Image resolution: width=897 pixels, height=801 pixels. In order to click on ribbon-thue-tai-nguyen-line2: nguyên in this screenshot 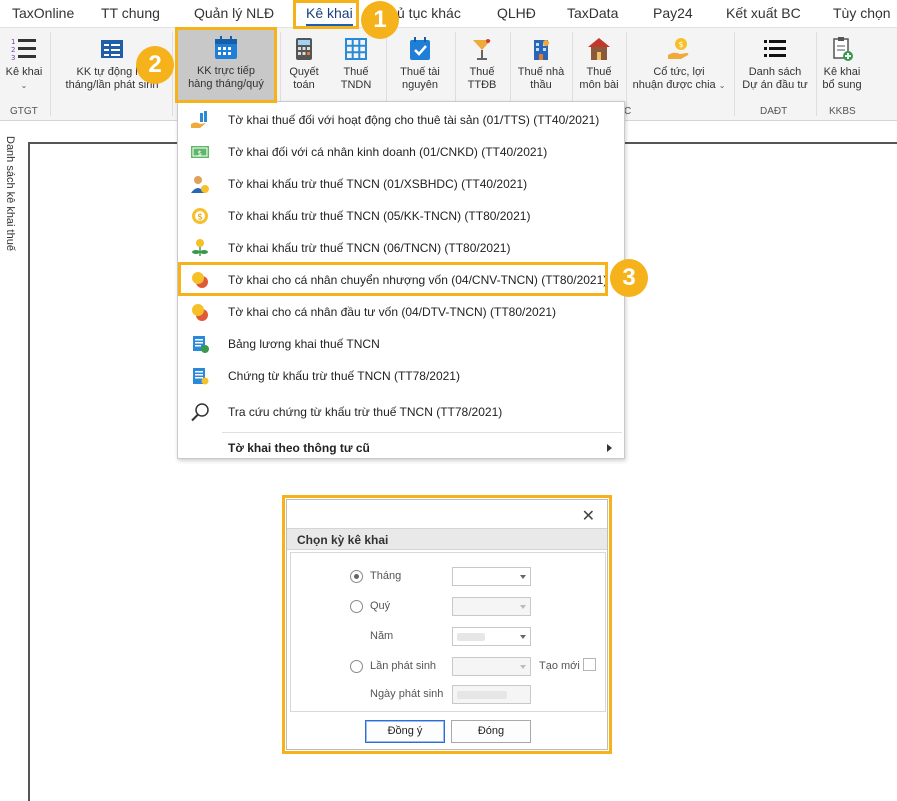, I will do `click(420, 85)`.